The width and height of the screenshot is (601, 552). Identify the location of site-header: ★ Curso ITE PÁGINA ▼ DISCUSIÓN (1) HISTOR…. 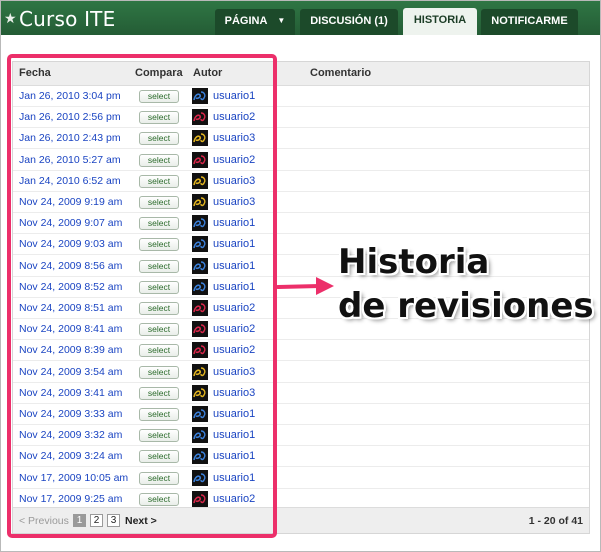
(300, 18).